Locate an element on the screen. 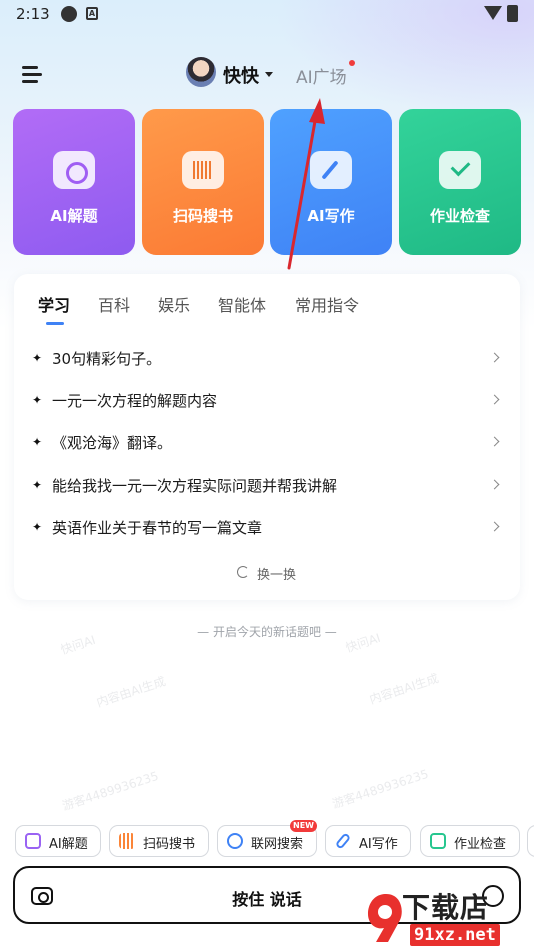  new-badge: NEW is located at coordinates (303, 826).